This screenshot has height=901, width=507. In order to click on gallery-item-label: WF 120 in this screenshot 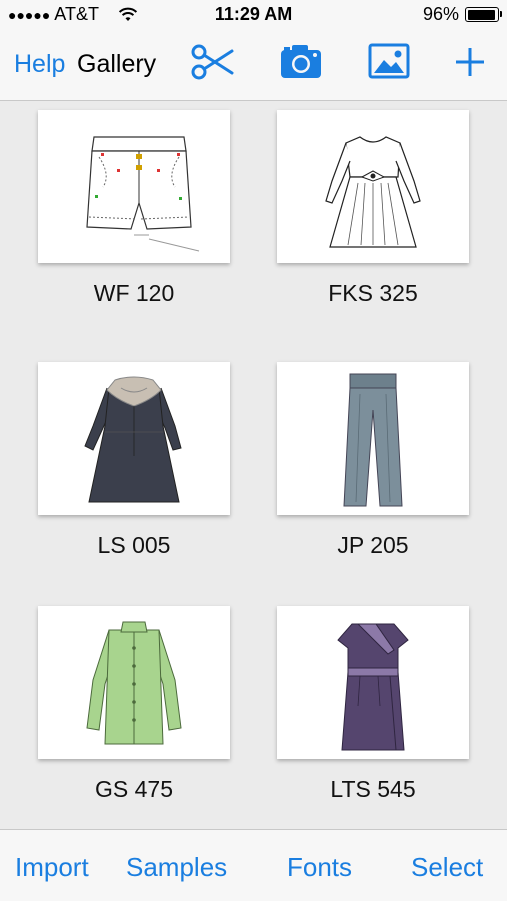, I will do `click(134, 293)`.